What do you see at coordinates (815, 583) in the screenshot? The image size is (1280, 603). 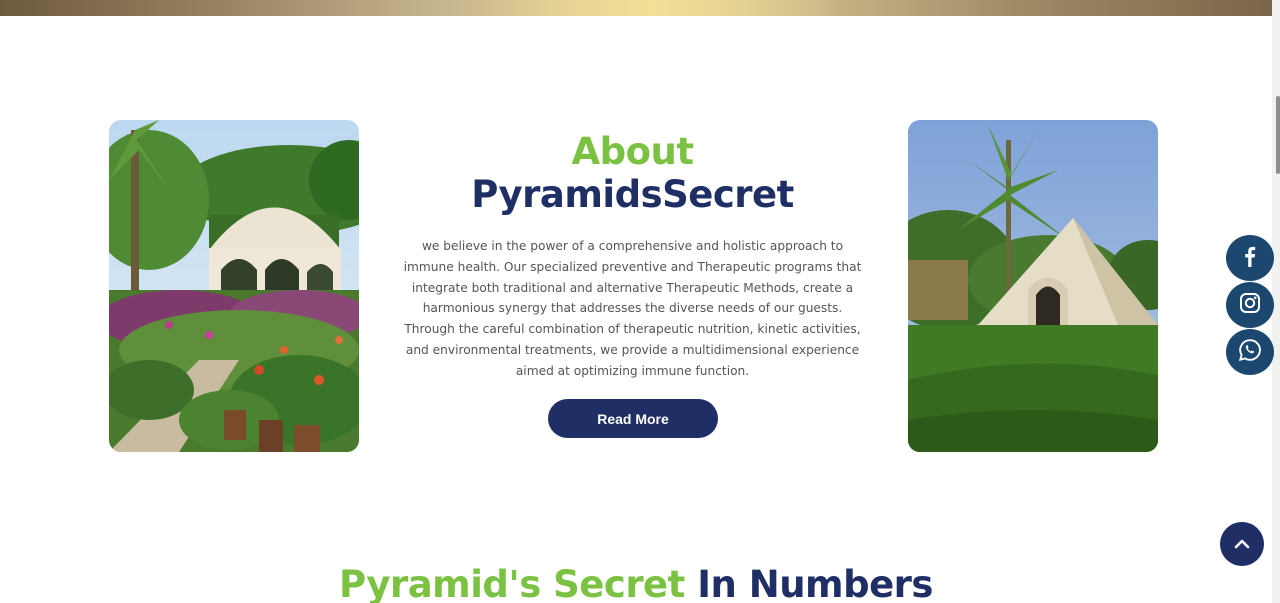 I see `numbers-heading-navy: In Numbers` at bounding box center [815, 583].